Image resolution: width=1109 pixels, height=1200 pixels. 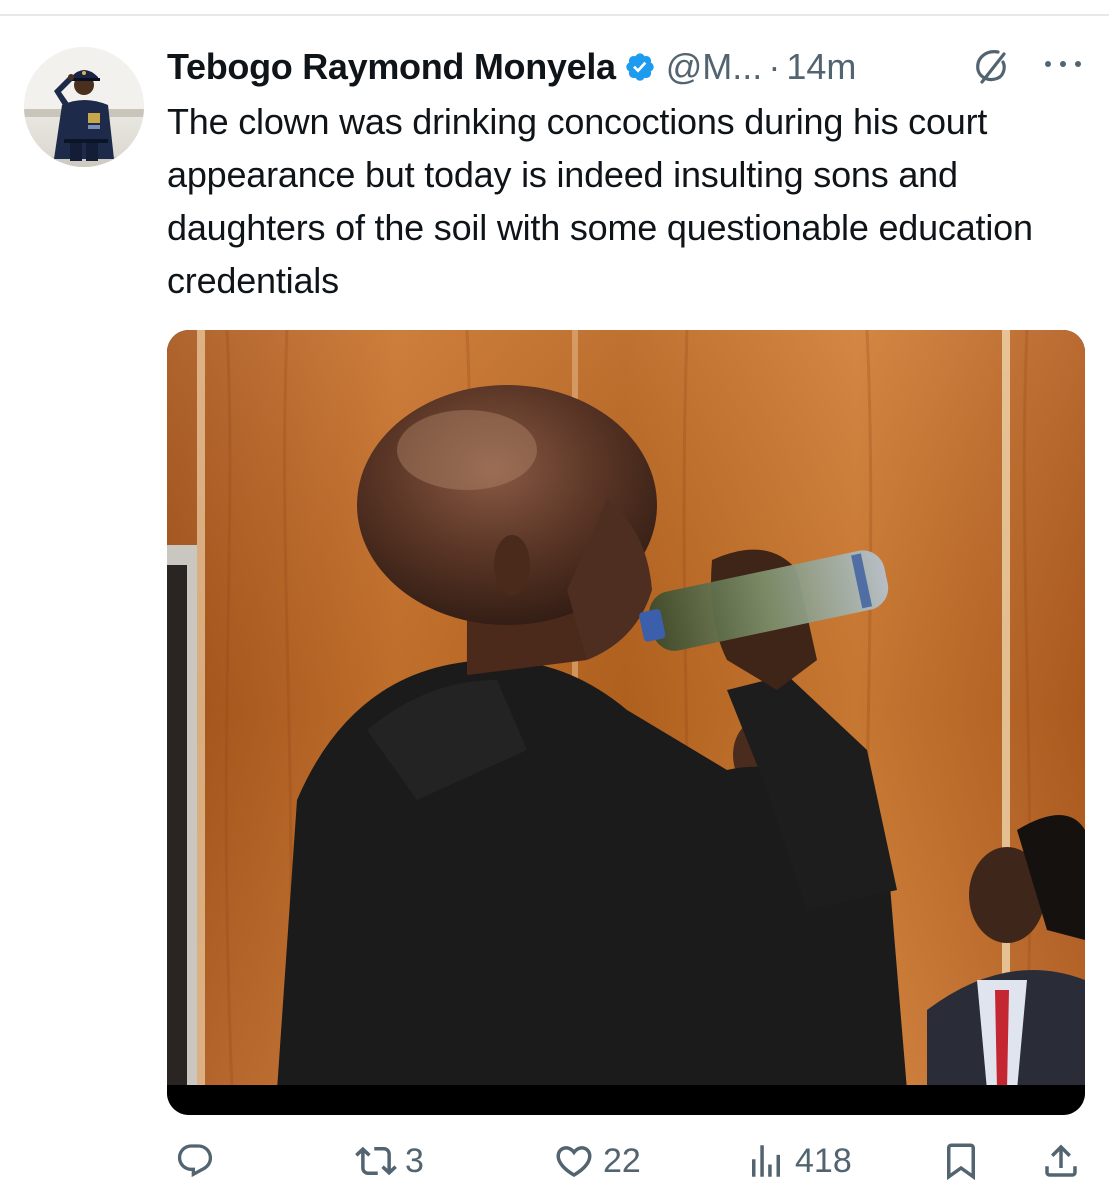 What do you see at coordinates (821, 67) in the screenshot?
I see `tweet-timestamp: 14m` at bounding box center [821, 67].